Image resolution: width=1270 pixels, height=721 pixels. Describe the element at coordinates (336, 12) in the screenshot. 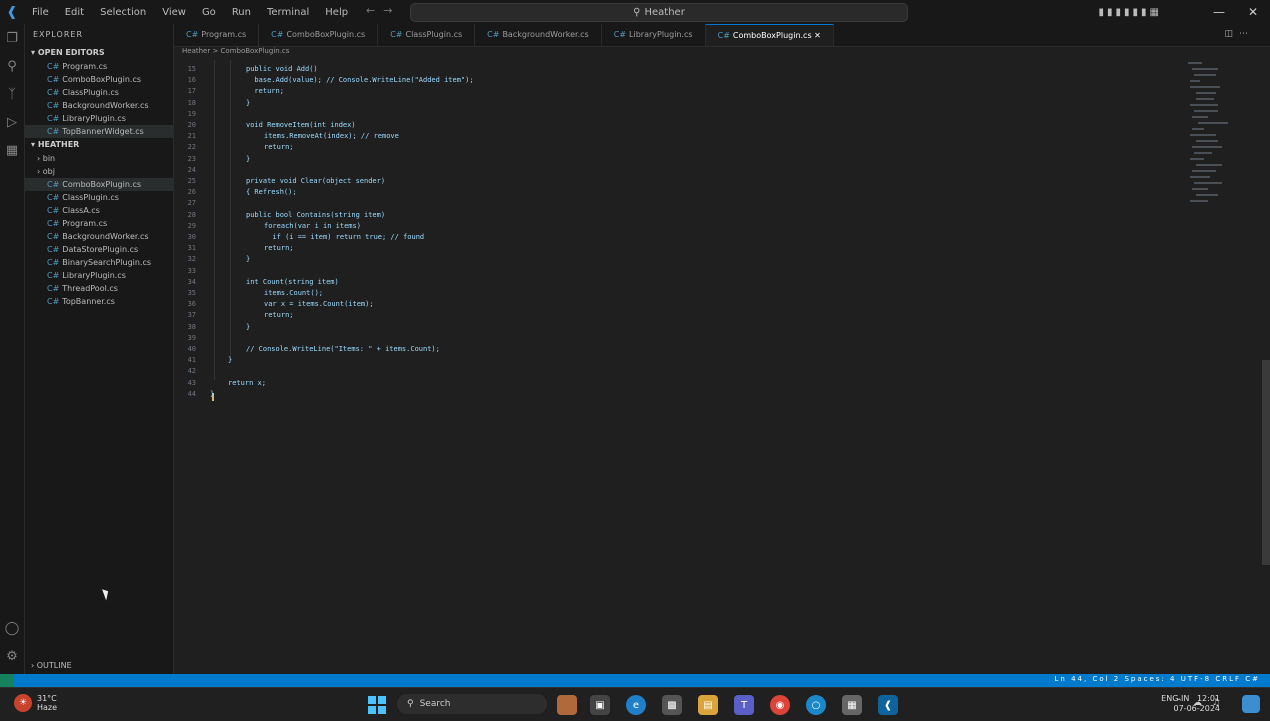

I see `menu-help: Help` at that location.